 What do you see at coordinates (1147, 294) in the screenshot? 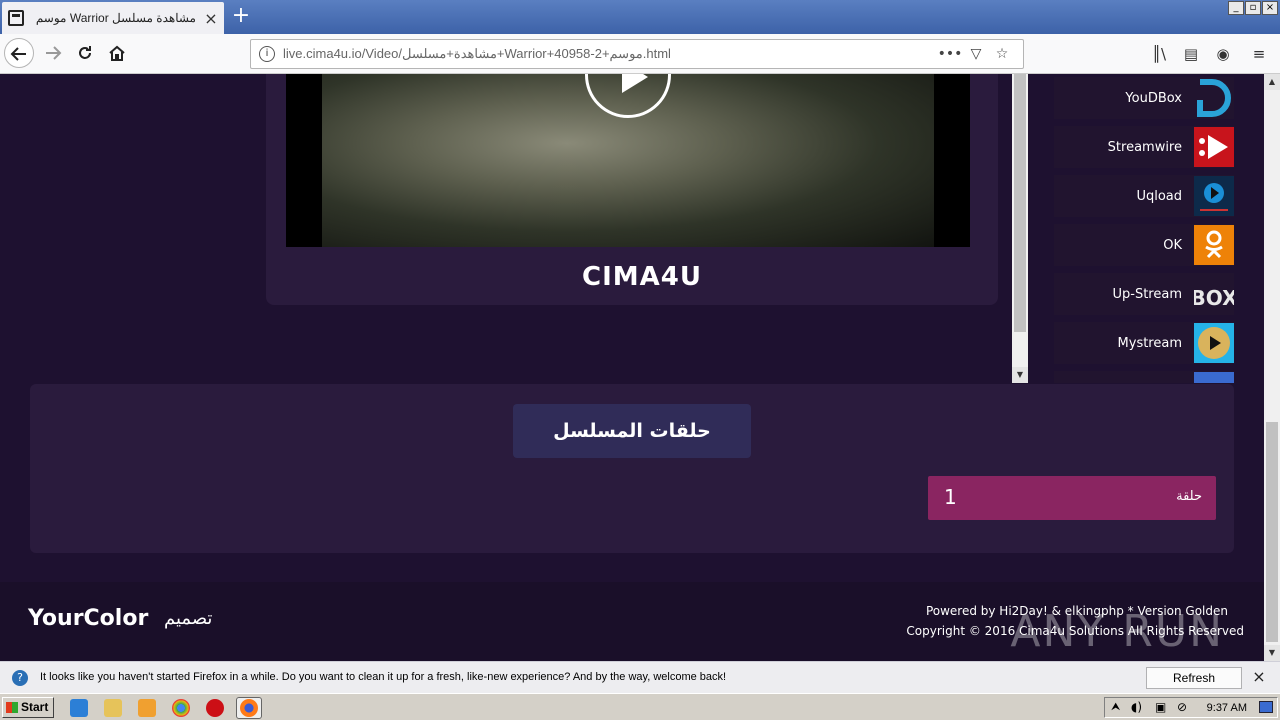
I see `server-name: Up-Stream` at bounding box center [1147, 294].